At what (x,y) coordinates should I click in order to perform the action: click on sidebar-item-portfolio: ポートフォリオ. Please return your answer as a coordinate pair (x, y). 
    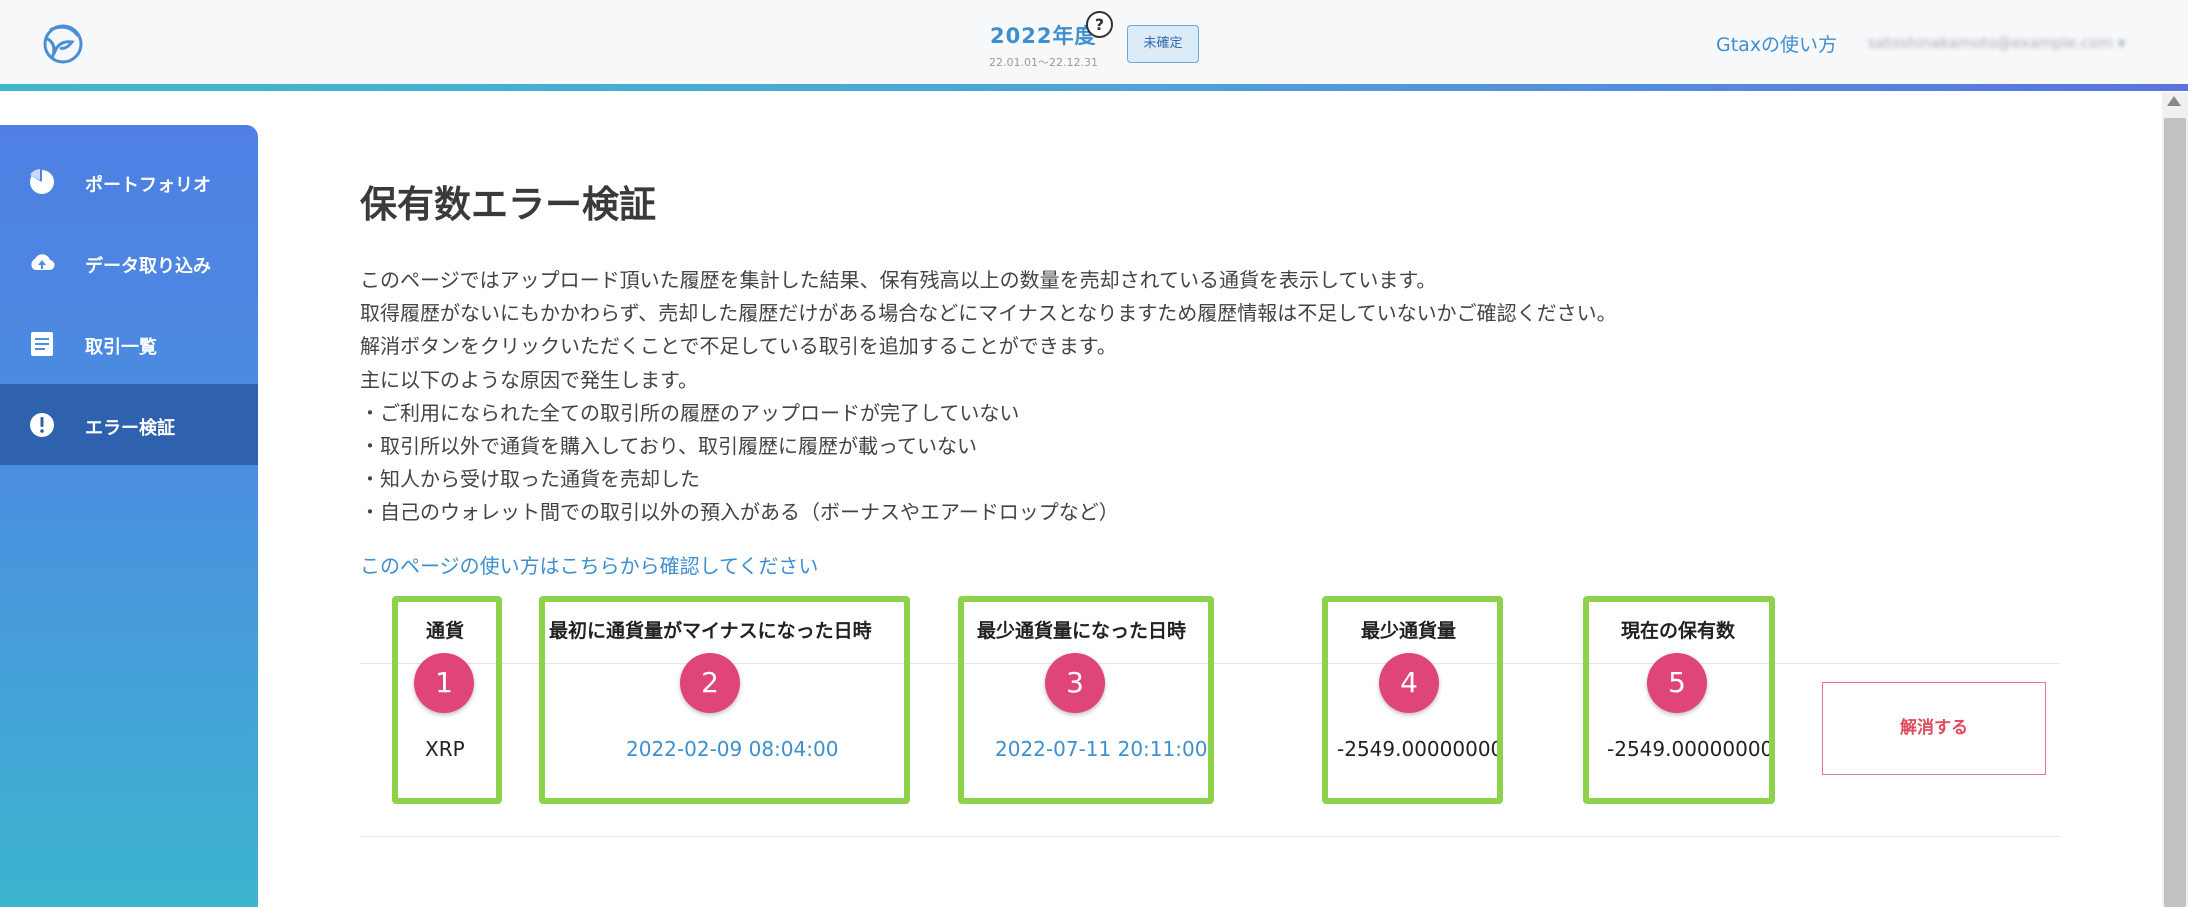
    Looking at the image, I should click on (129, 181).